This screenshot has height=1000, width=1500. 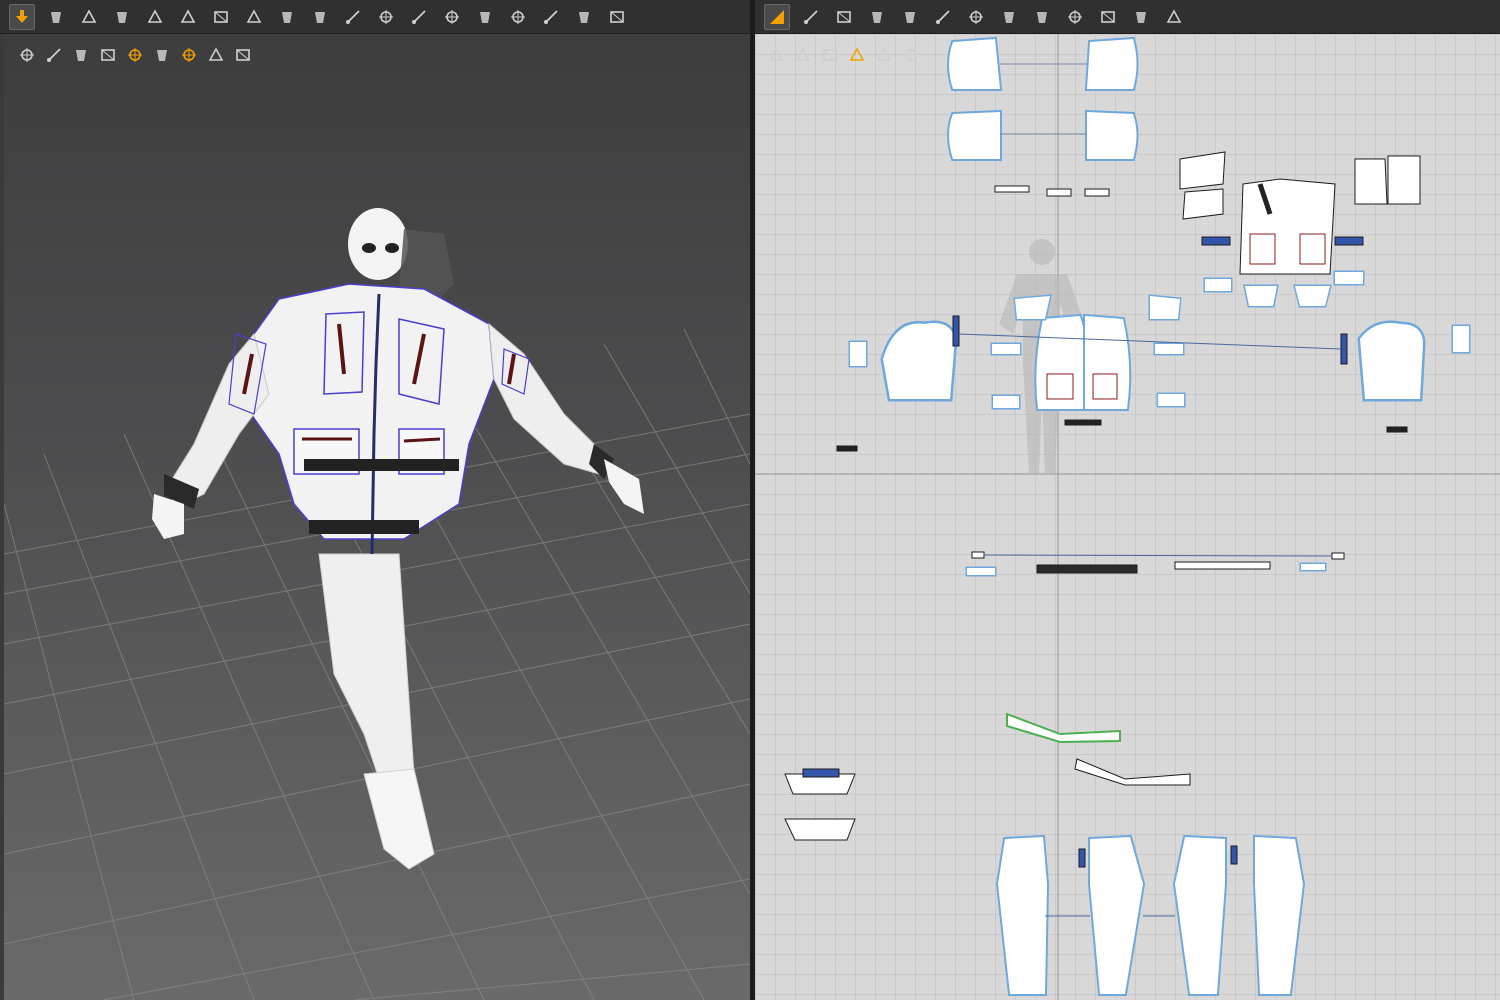 What do you see at coordinates (976, 17) in the screenshot?
I see `grid-pattern-icon` at bounding box center [976, 17].